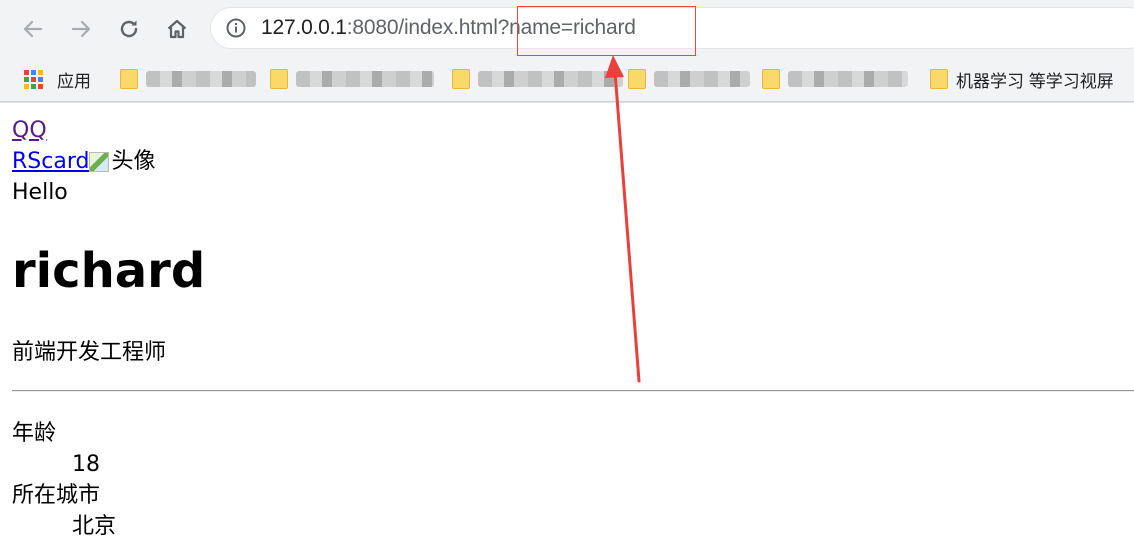 The width and height of the screenshot is (1134, 537). I want to click on detail-term-city: 所在城市, so click(56, 495).